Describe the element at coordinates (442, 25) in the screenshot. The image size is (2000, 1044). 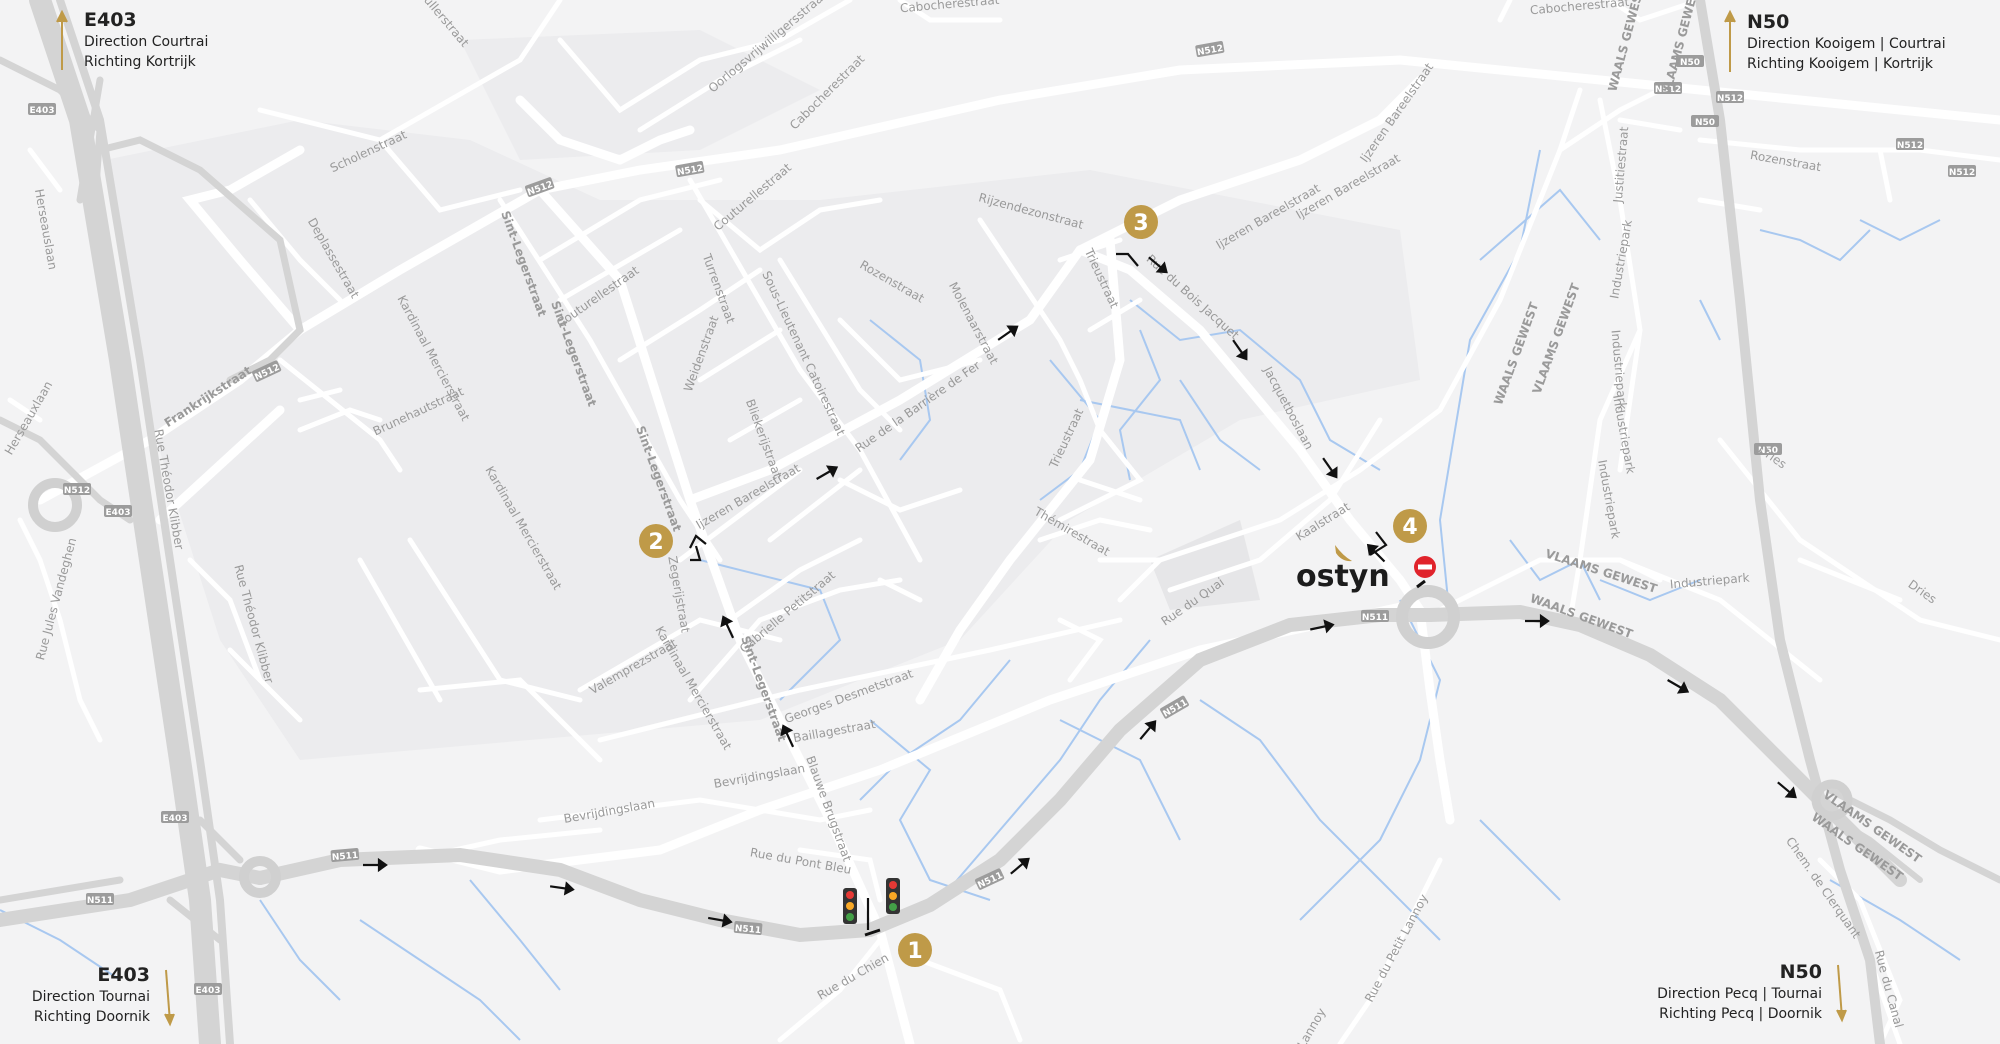
I see `street-label: Mullerstraat` at that location.